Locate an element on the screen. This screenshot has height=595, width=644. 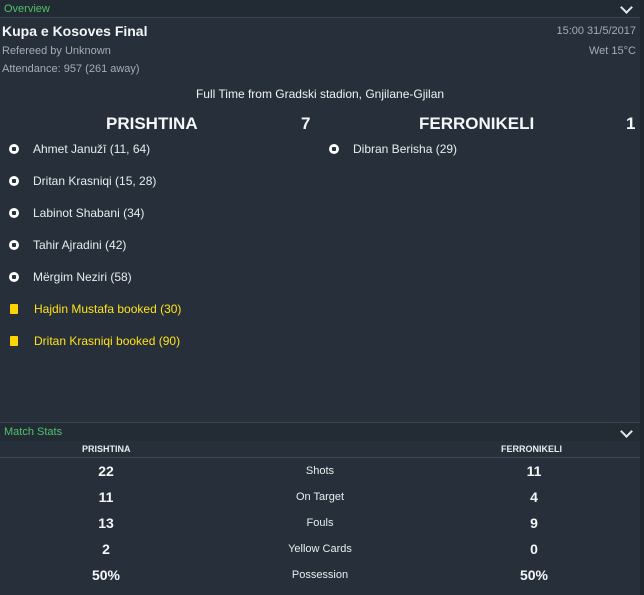
match-stats-header-bar: Match Stats is located at coordinates (322, 431).